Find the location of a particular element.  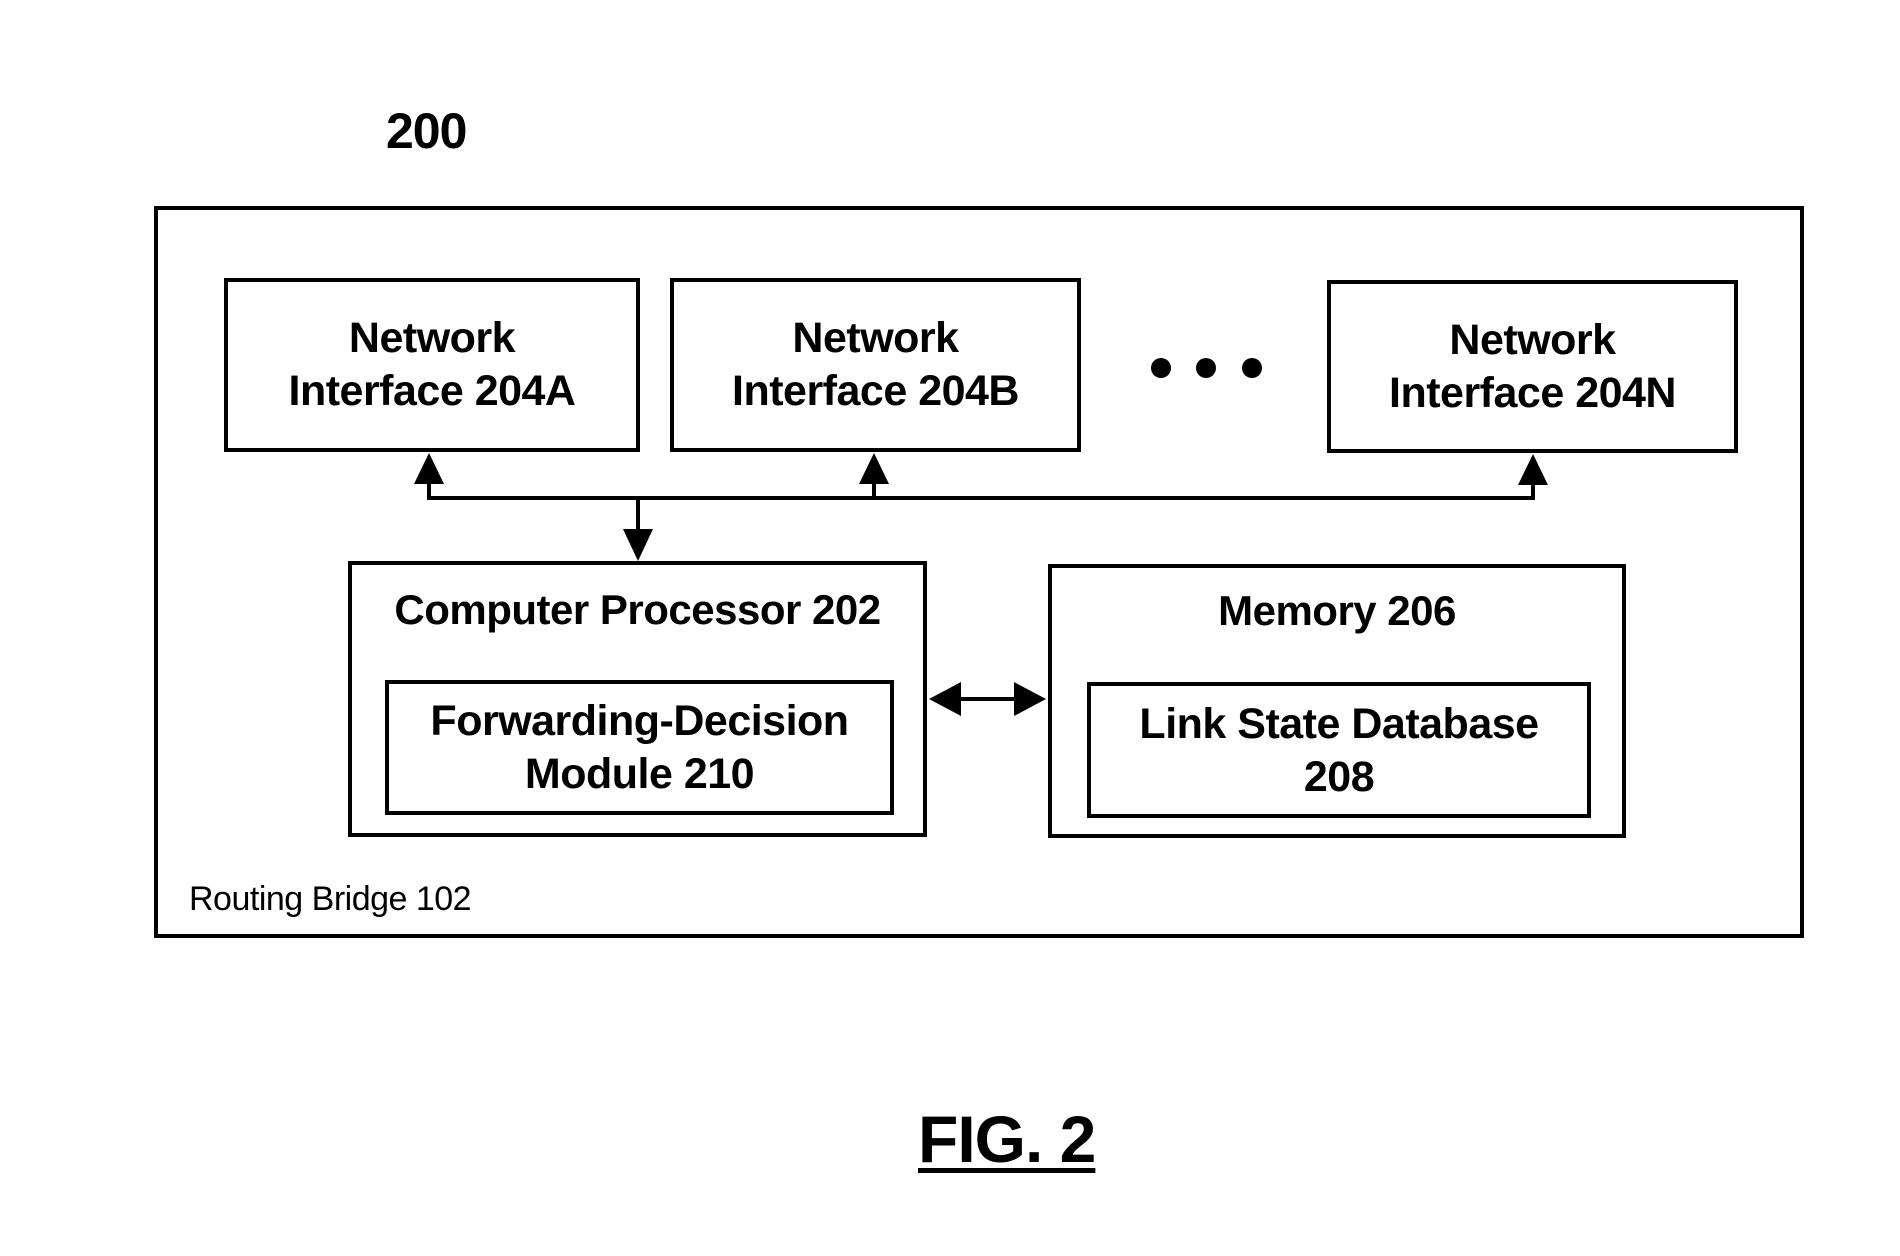

computer-processor-title: Computer Processor 202 is located at coordinates (637, 609).